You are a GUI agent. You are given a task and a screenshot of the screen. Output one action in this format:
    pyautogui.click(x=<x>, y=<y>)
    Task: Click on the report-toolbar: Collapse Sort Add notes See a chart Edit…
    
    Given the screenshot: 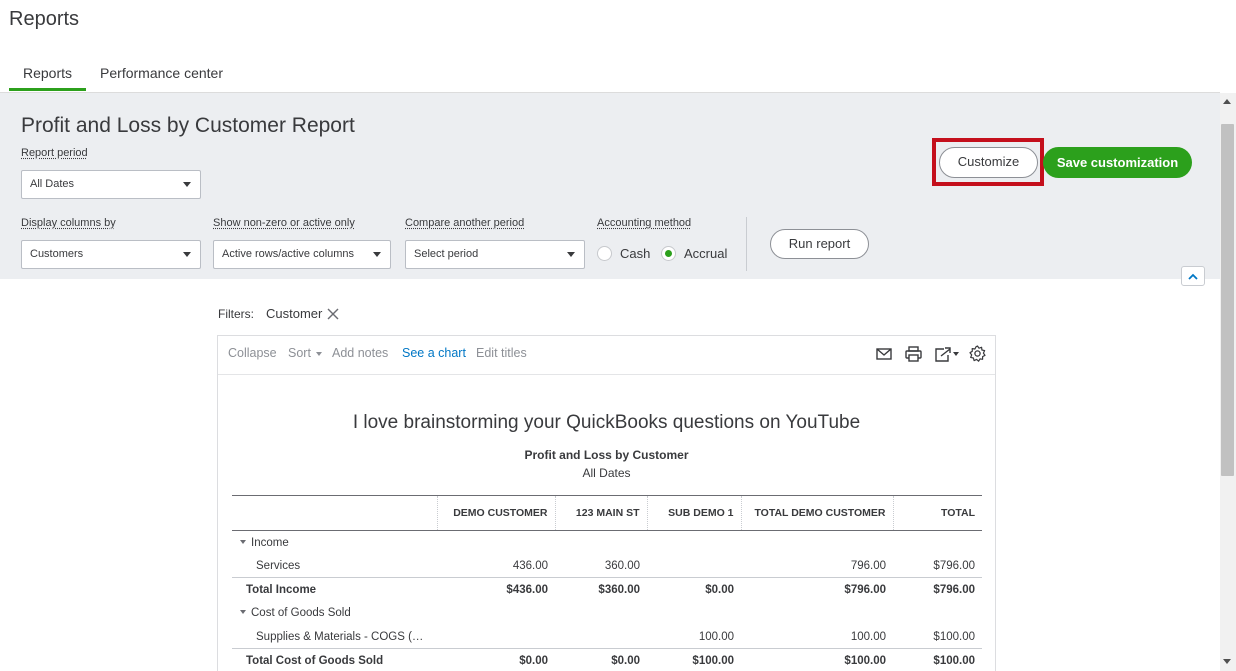 What is the action you would take?
    pyautogui.click(x=606, y=355)
    